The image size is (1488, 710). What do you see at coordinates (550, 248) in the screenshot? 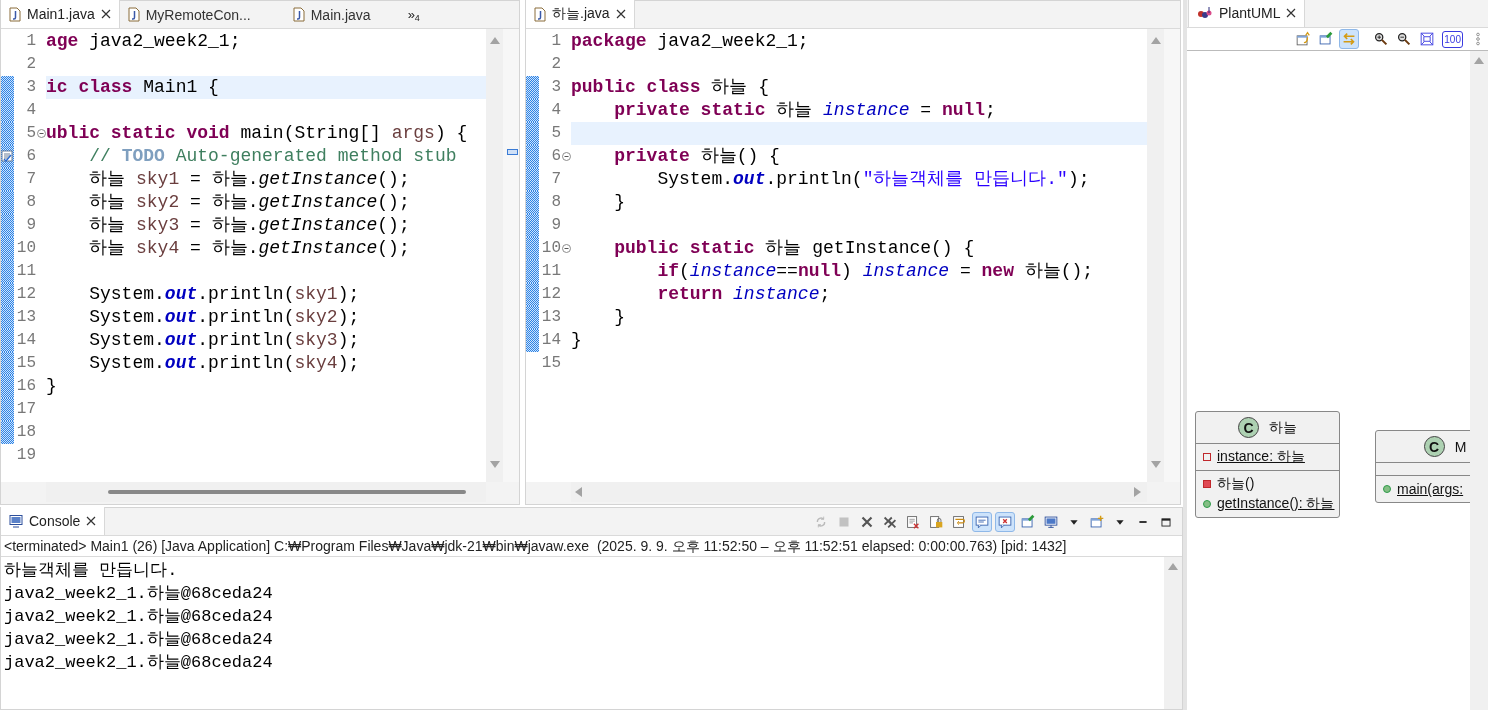
I see `line-number: 10` at bounding box center [550, 248].